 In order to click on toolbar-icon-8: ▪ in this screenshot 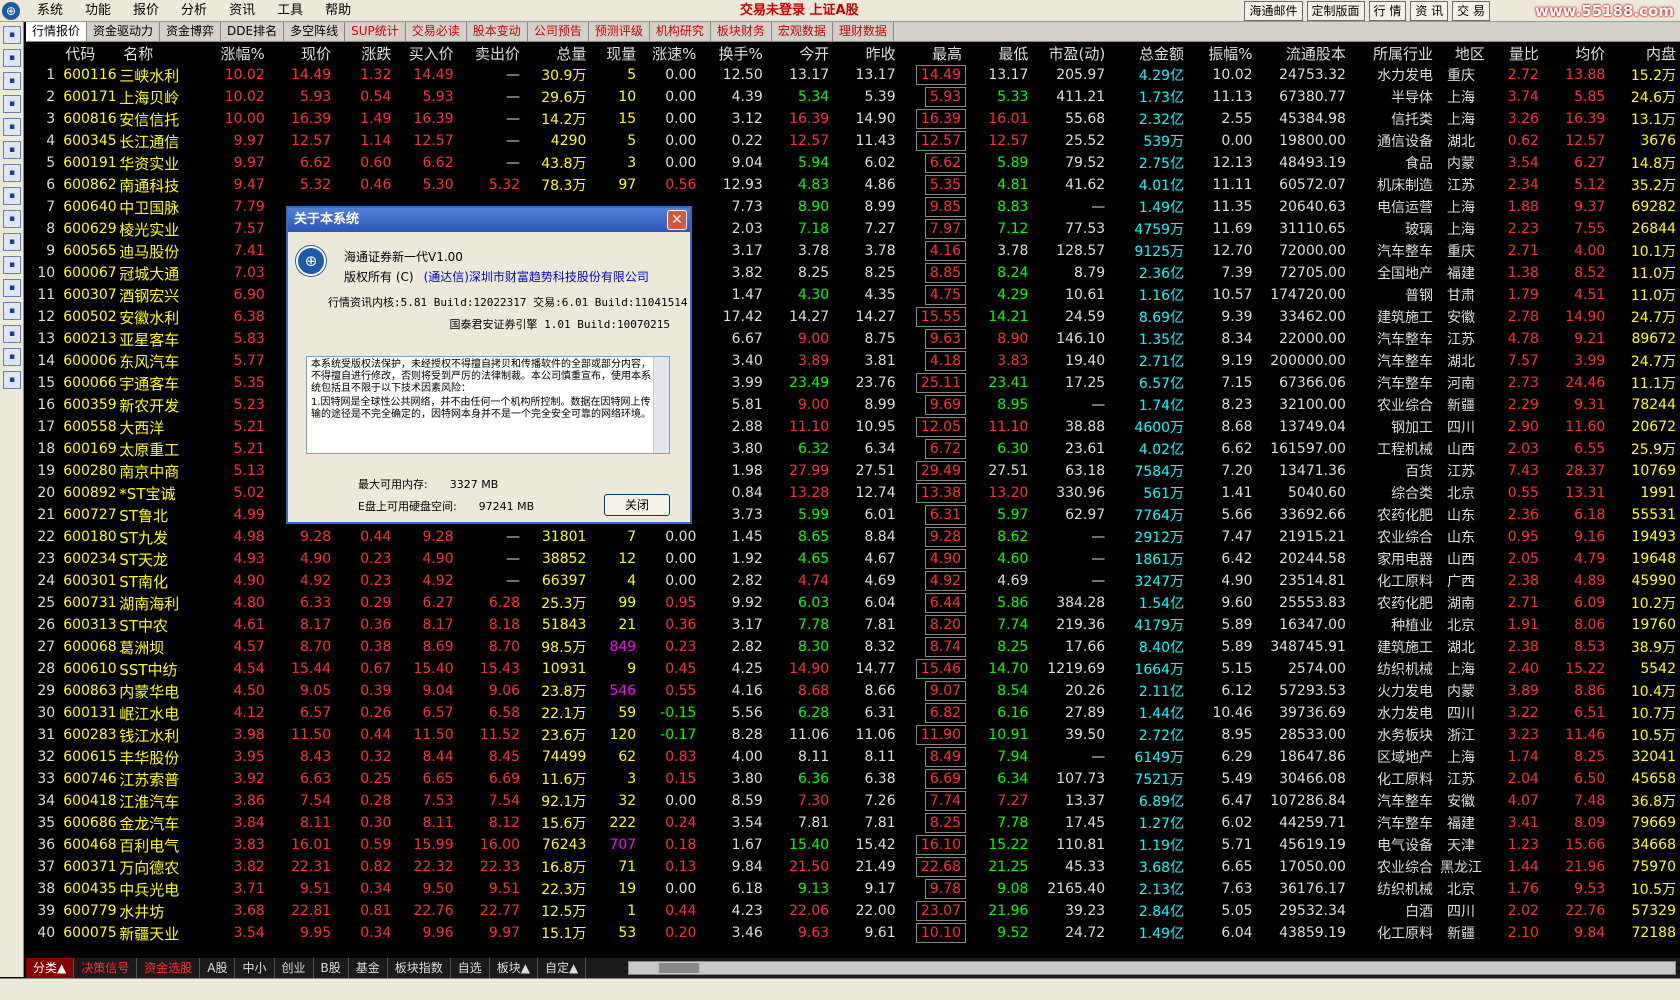, I will do `click(12, 196)`.